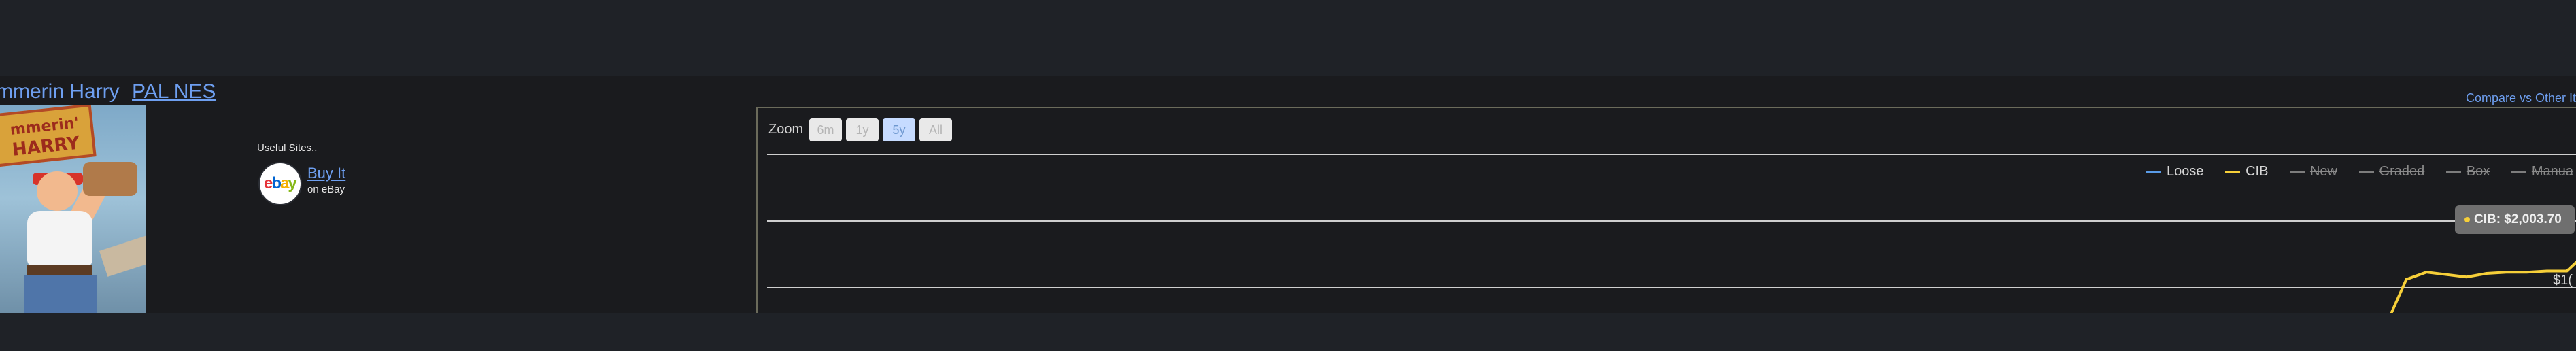  Describe the element at coordinates (2518, 219) in the screenshot. I see `tooltip-text: CIB: $2,003.70` at that location.